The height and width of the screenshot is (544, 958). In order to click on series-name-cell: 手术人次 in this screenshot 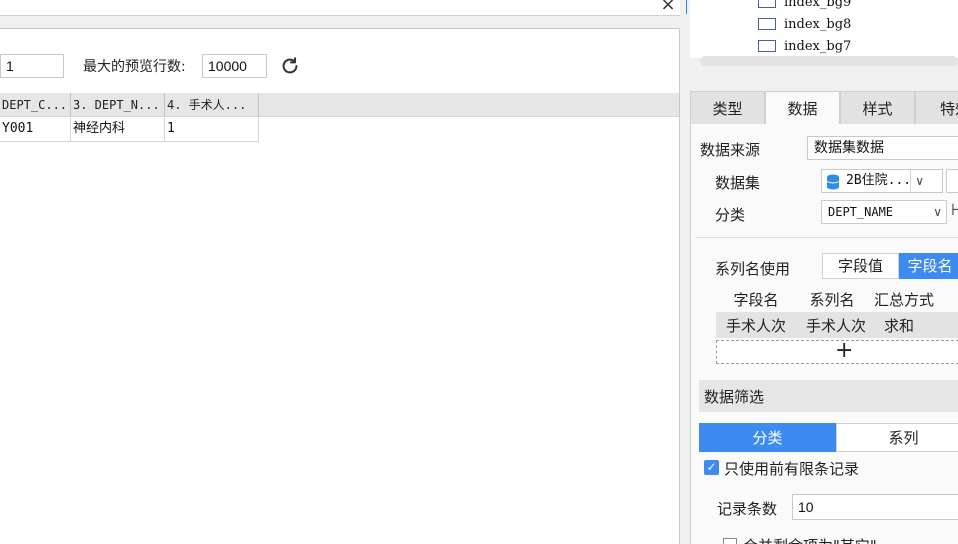, I will do `click(836, 325)`.